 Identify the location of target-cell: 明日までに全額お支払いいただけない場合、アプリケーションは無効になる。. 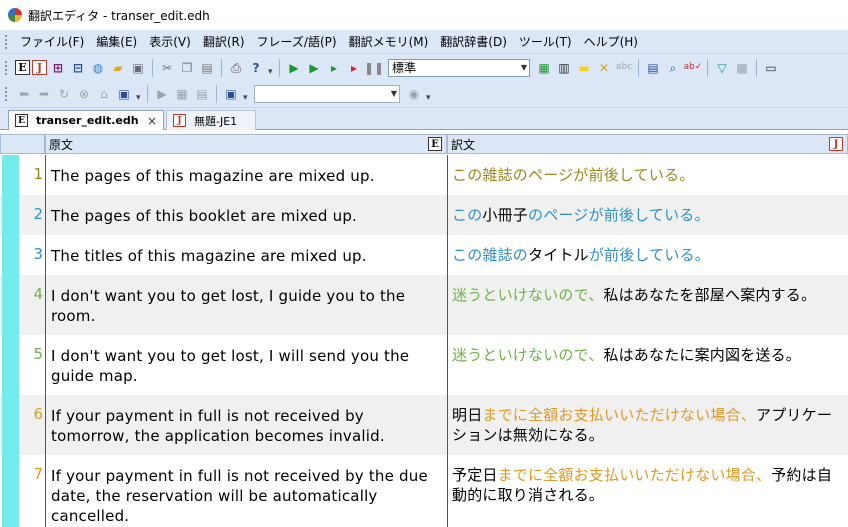
(648, 425).